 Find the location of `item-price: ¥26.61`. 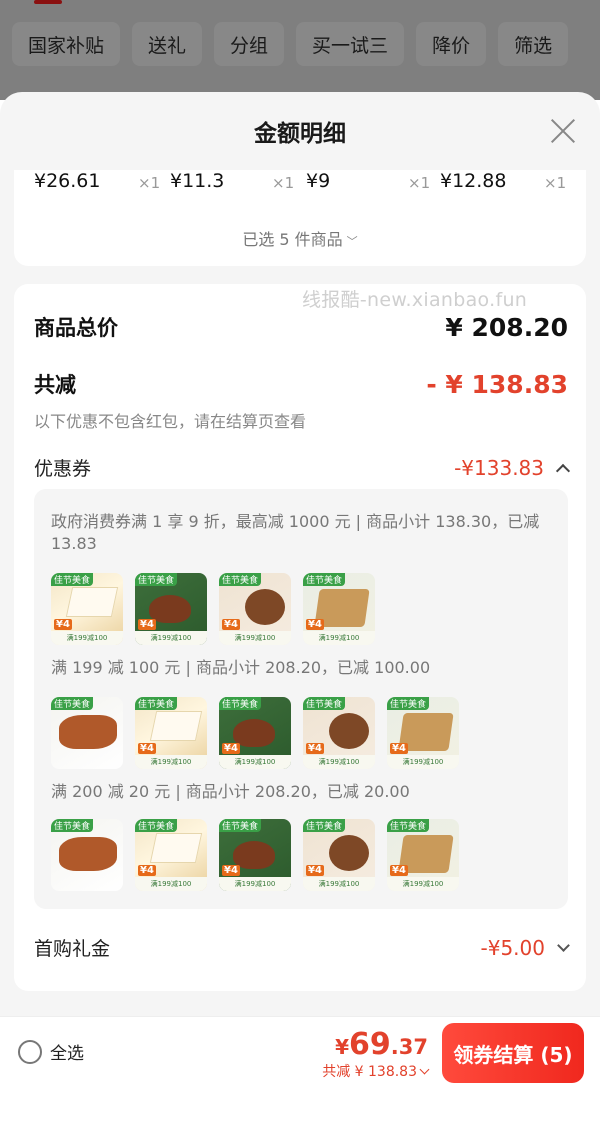

item-price: ¥26.61 is located at coordinates (67, 181).